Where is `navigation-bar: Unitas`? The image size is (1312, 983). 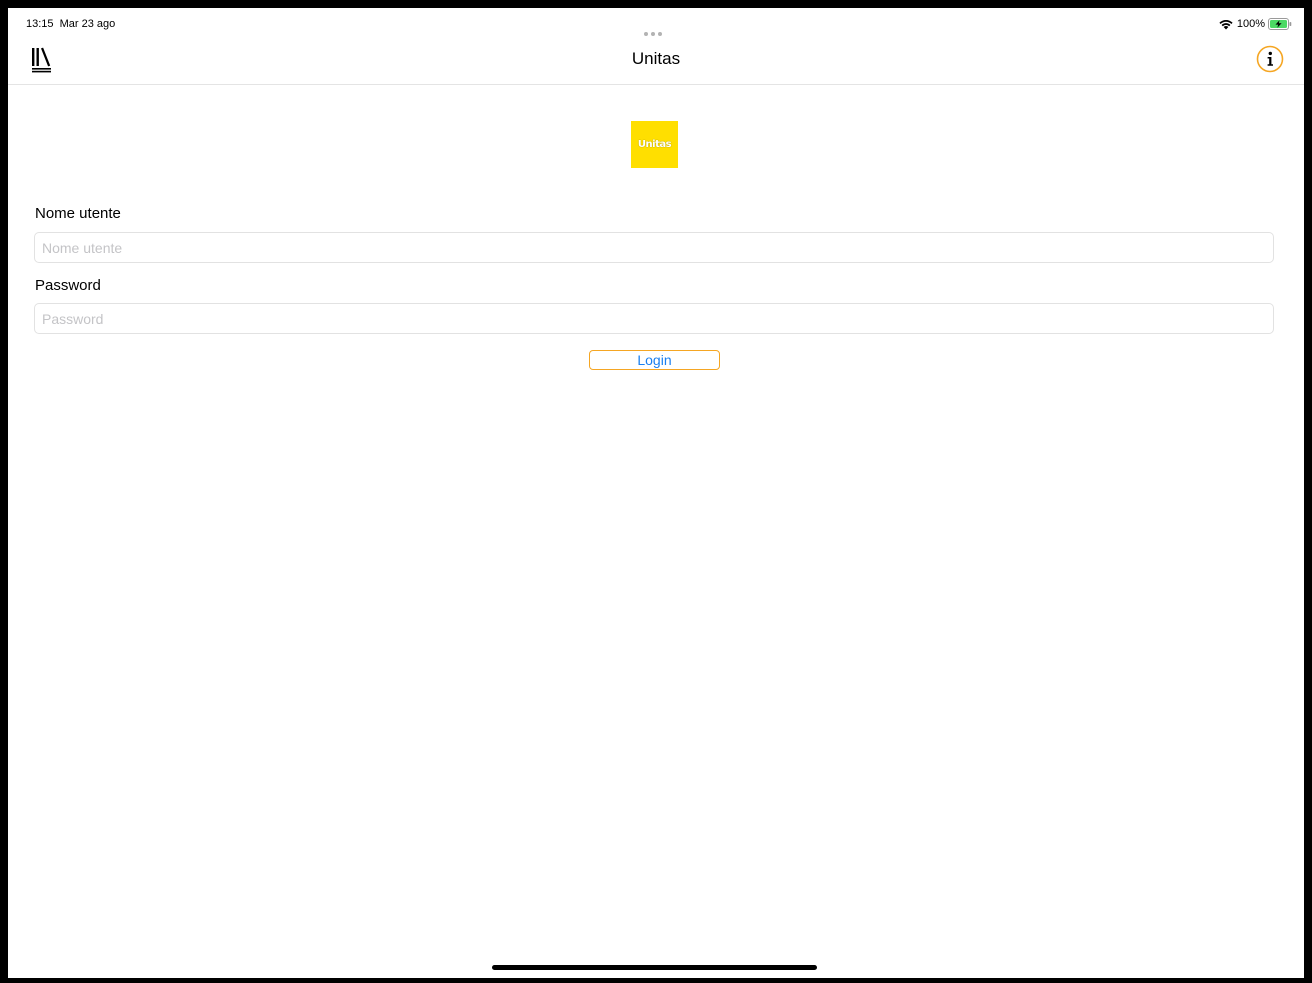 navigation-bar: Unitas is located at coordinates (656, 60).